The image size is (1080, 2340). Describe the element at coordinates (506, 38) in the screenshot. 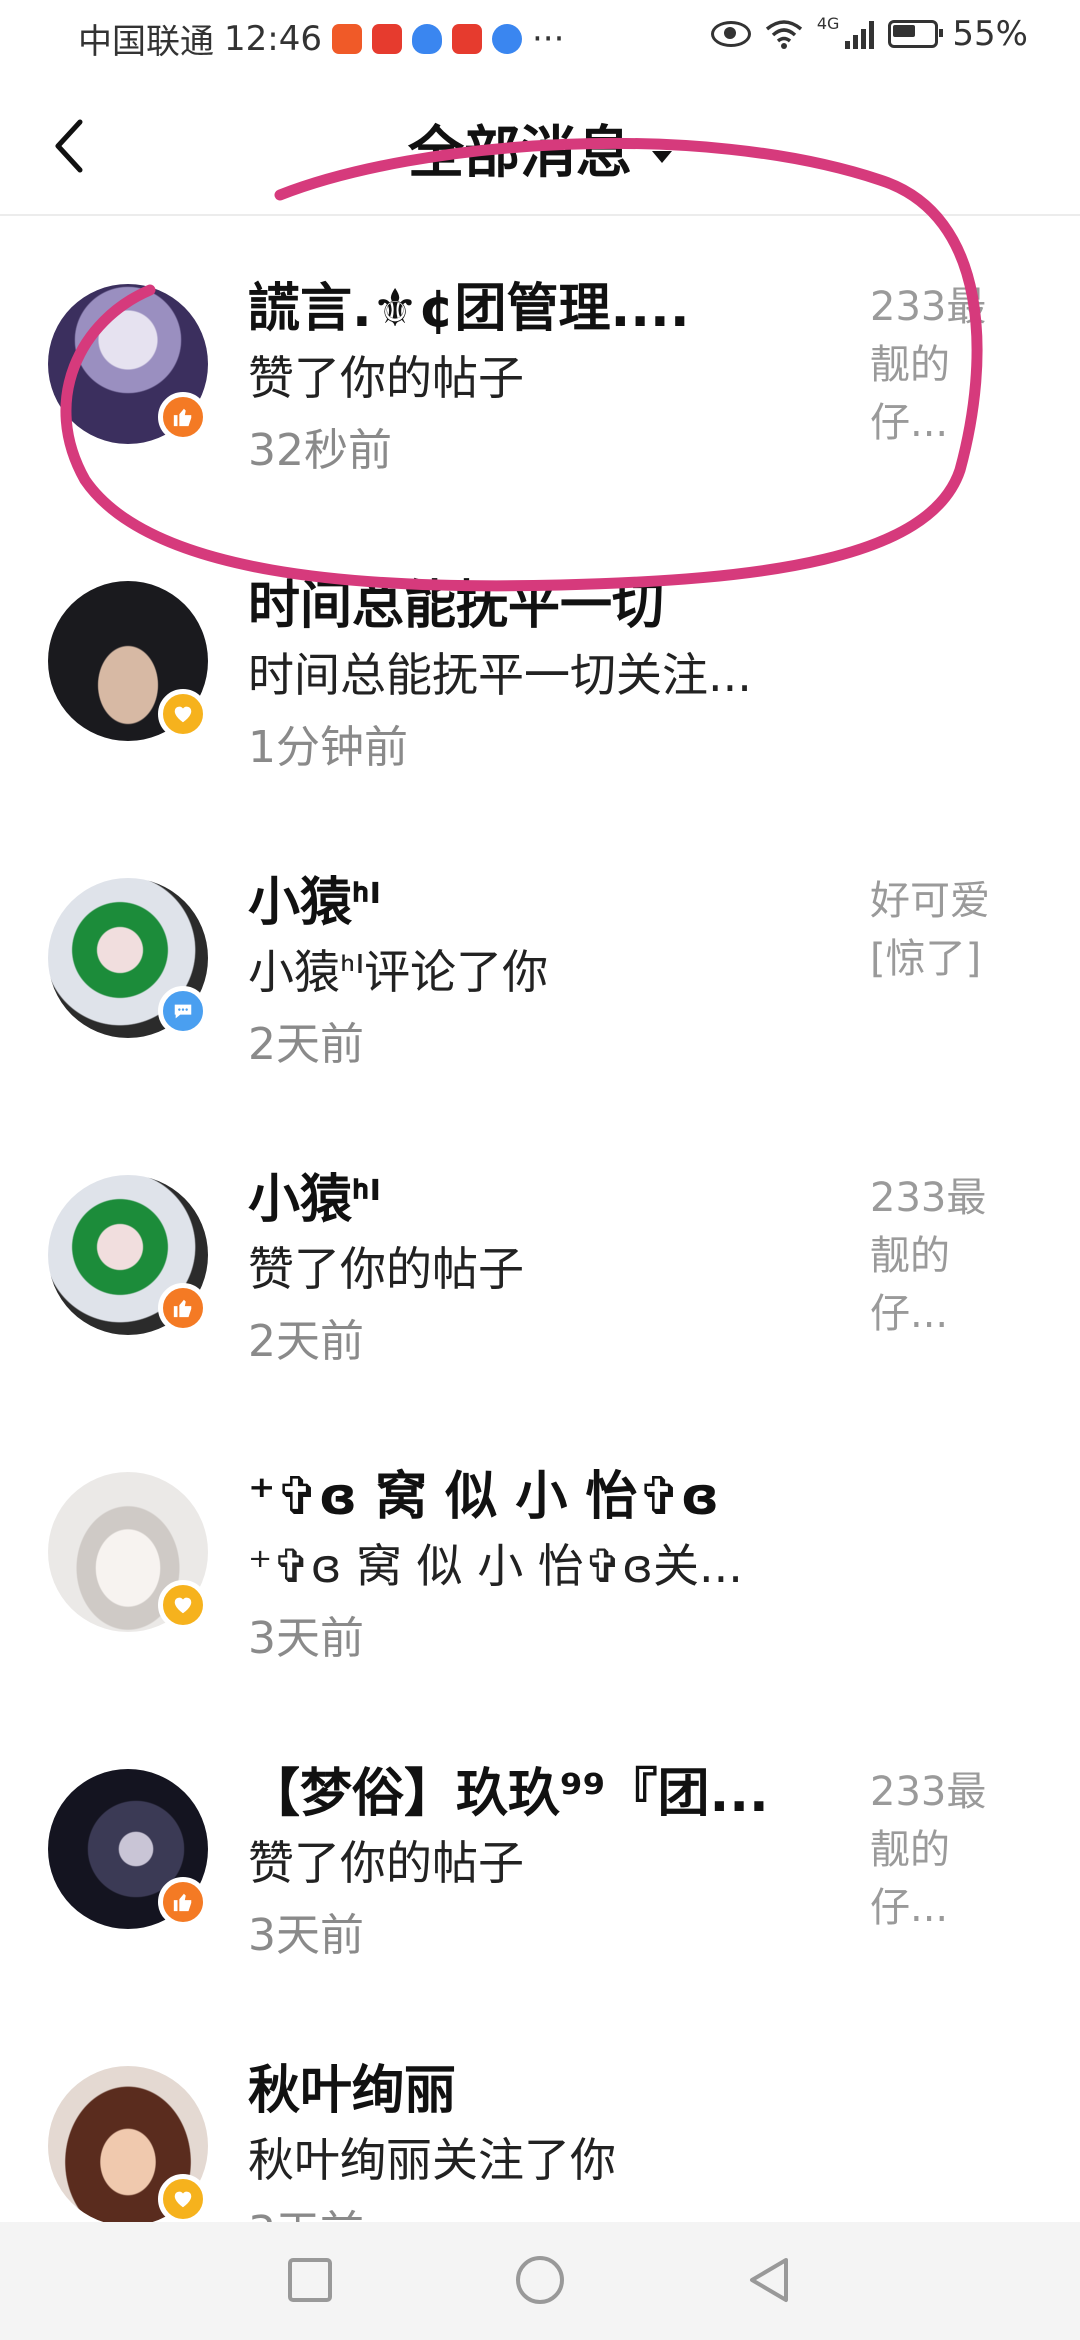

I see `browser-app-icon` at that location.